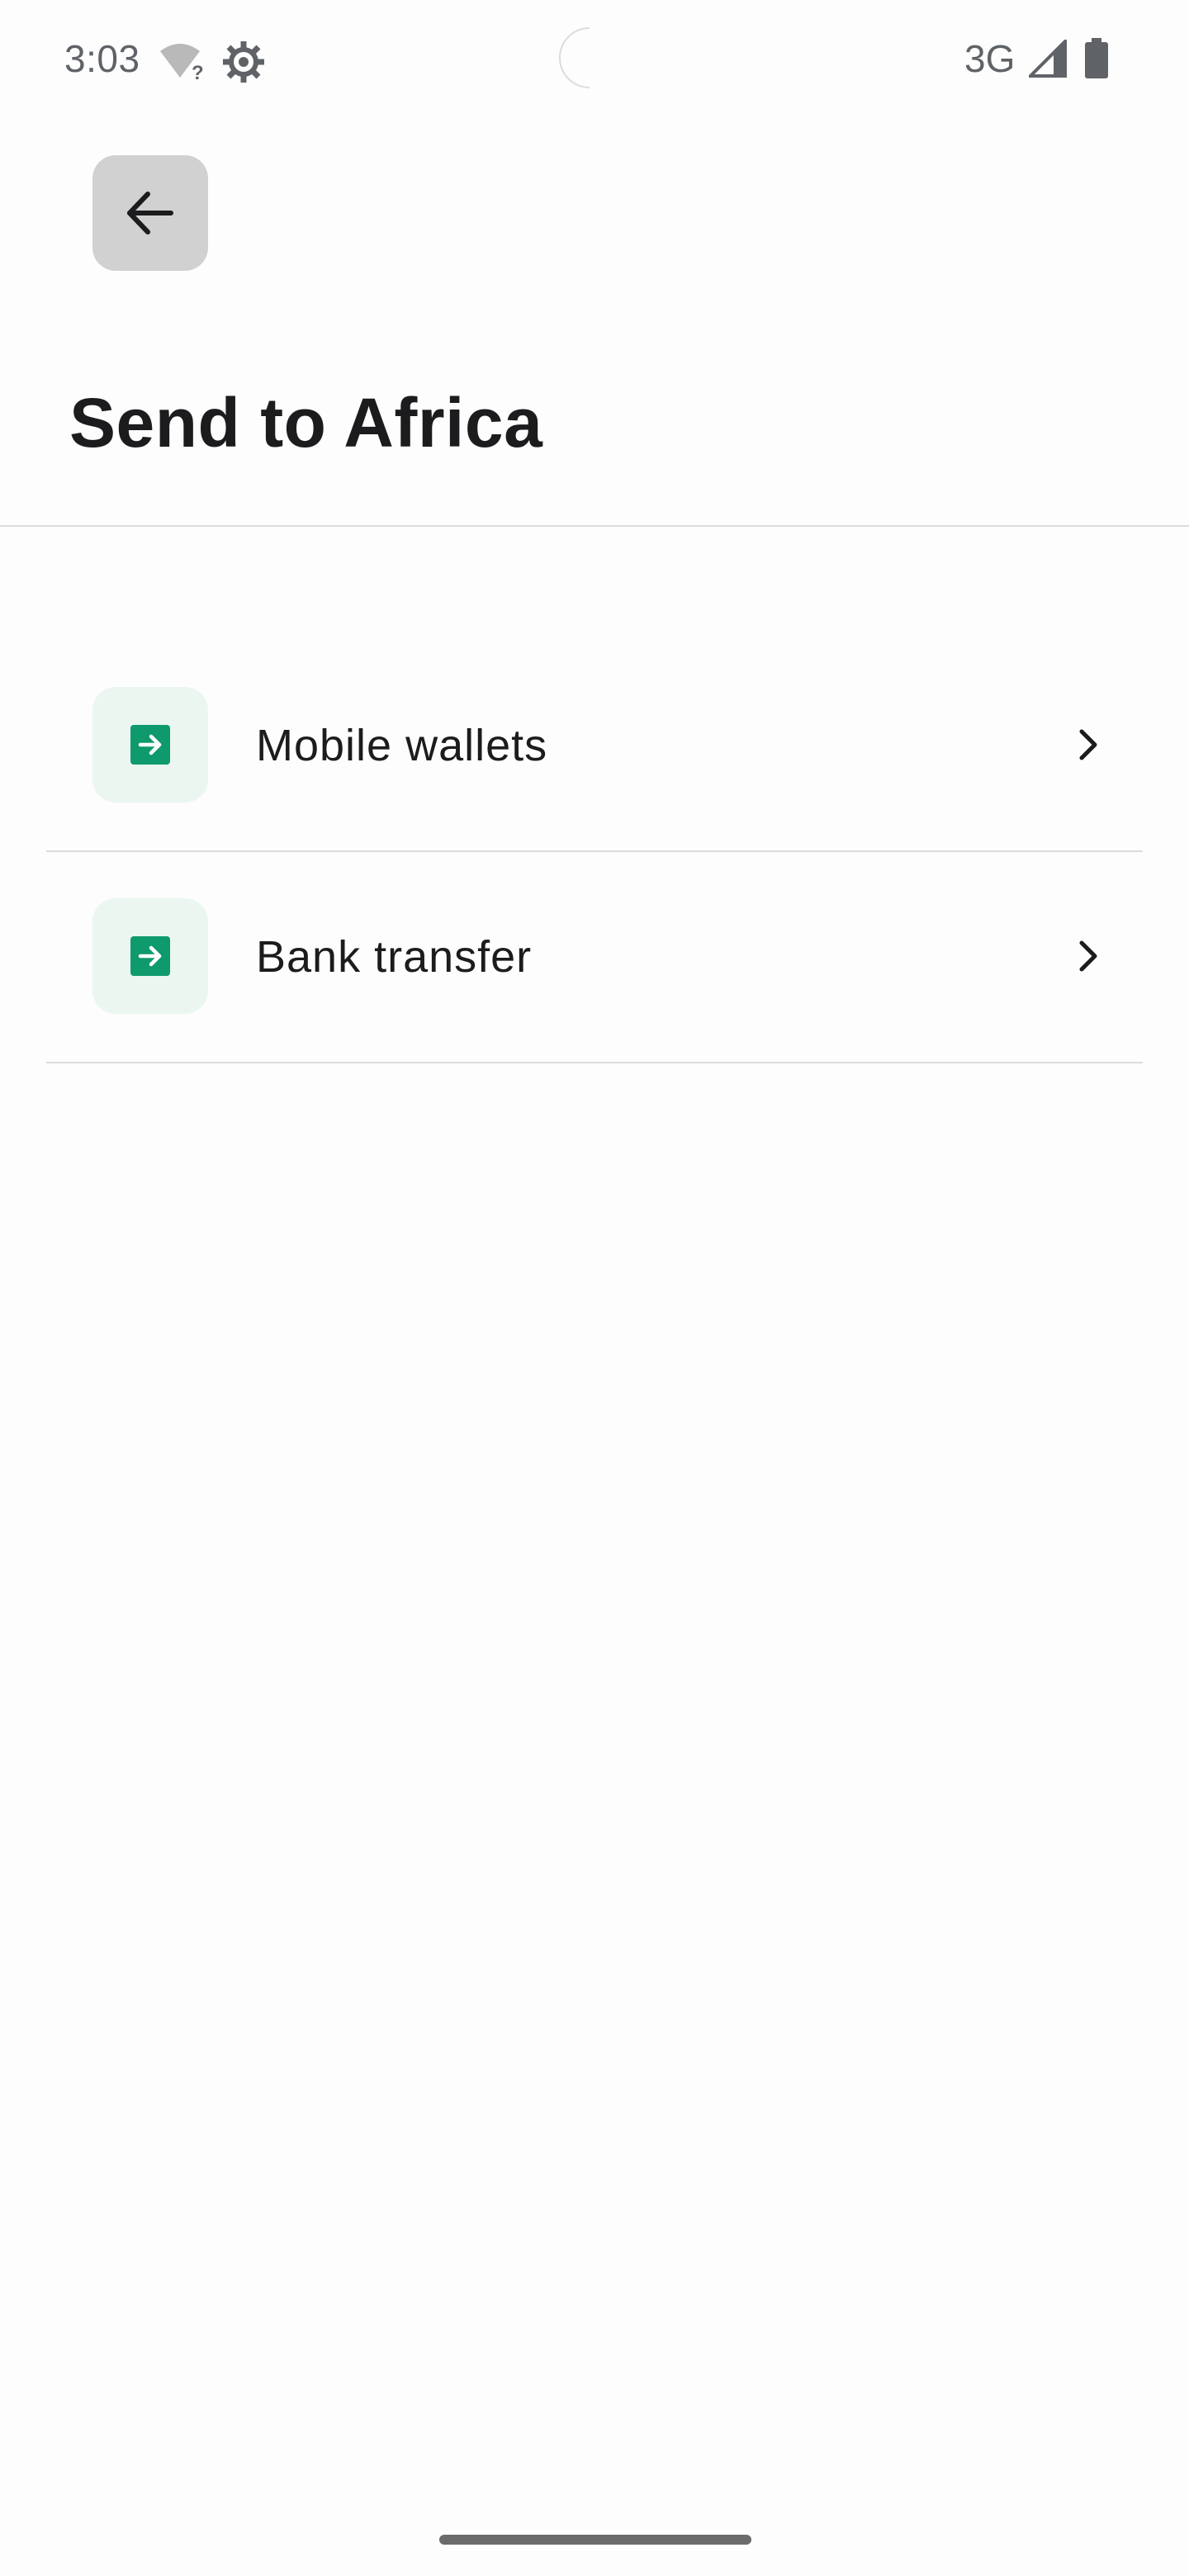 The width and height of the screenshot is (1189, 2576). I want to click on header-divider, so click(594, 526).